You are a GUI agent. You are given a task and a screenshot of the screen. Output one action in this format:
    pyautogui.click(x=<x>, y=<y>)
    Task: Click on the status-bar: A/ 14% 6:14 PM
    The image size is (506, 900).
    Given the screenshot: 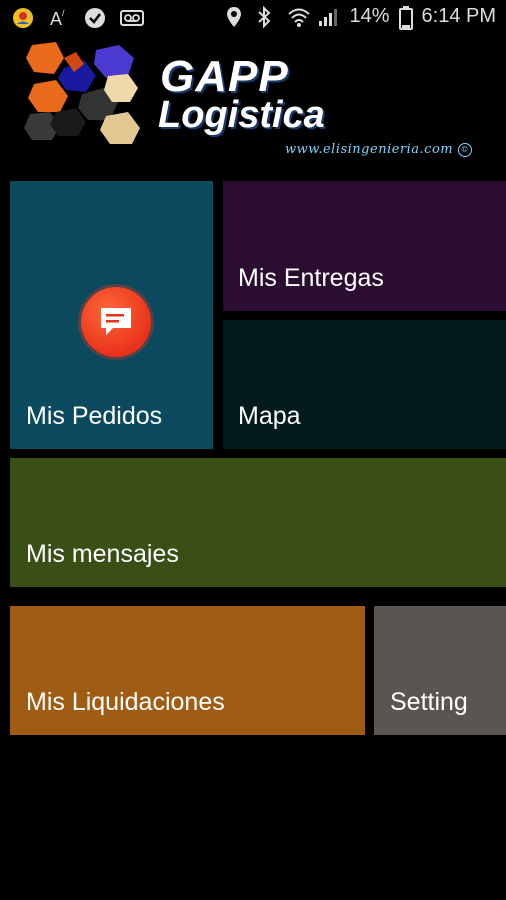 What is the action you would take?
    pyautogui.click(x=253, y=18)
    